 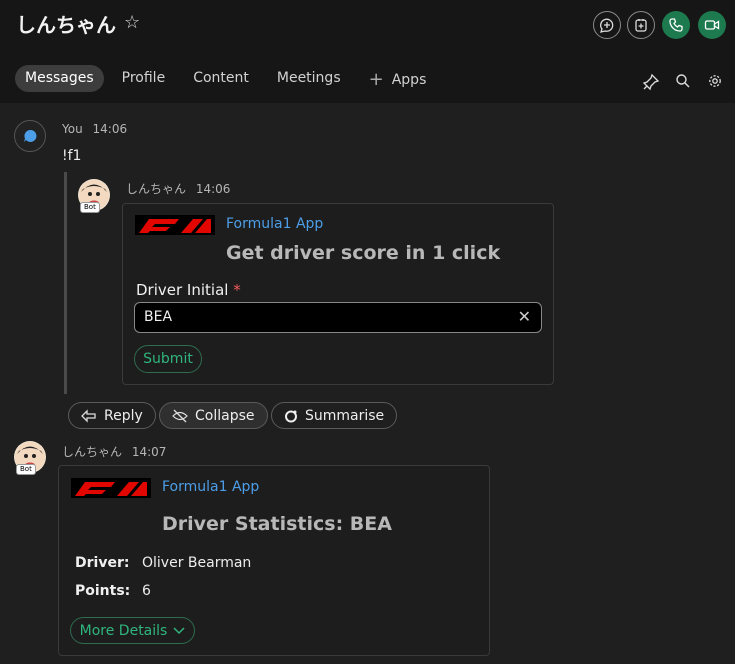 I want to click on driver-value: Oliver Bearman, so click(x=197, y=563).